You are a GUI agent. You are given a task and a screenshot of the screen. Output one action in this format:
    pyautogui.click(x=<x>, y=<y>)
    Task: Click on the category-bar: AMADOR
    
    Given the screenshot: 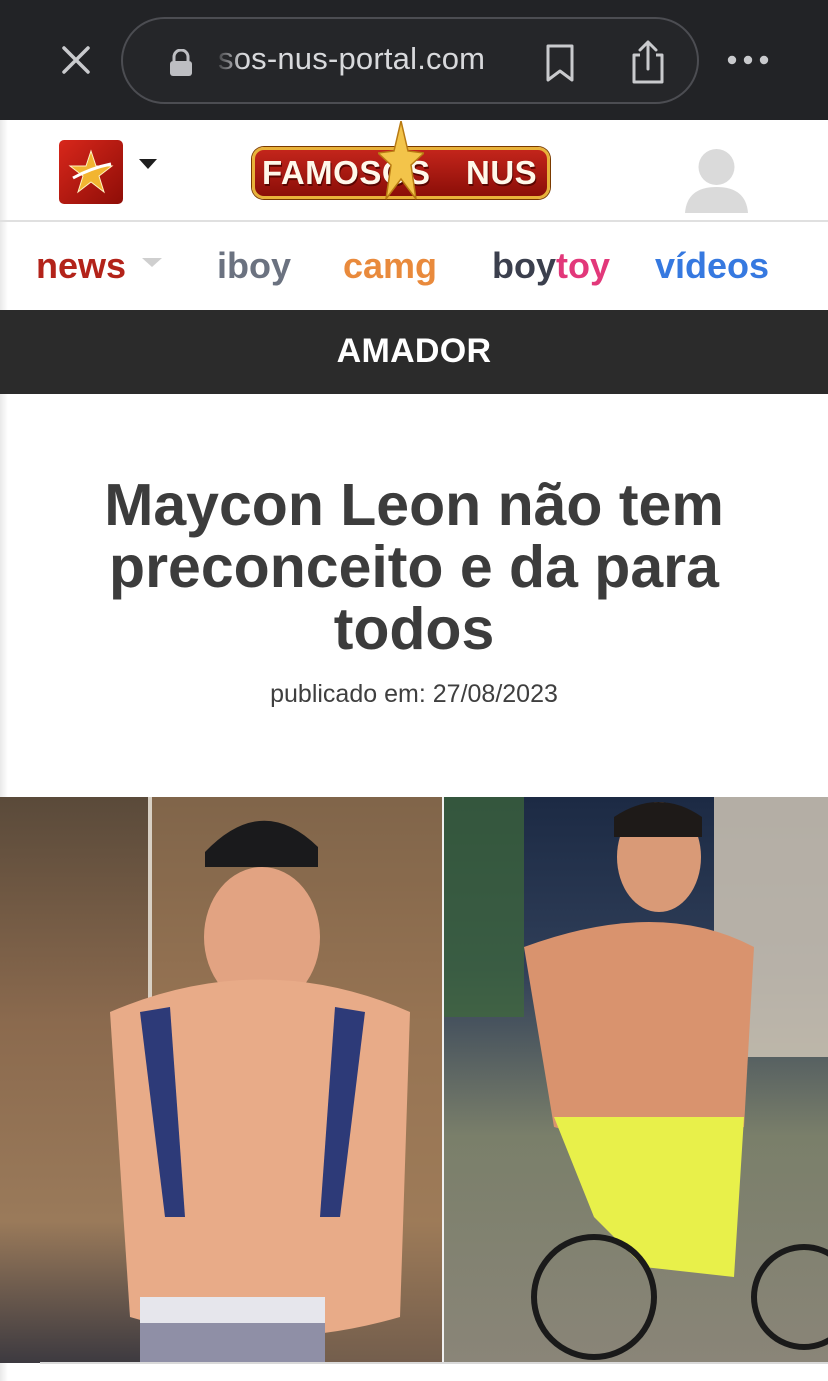 What is the action you would take?
    pyautogui.click(x=414, y=352)
    